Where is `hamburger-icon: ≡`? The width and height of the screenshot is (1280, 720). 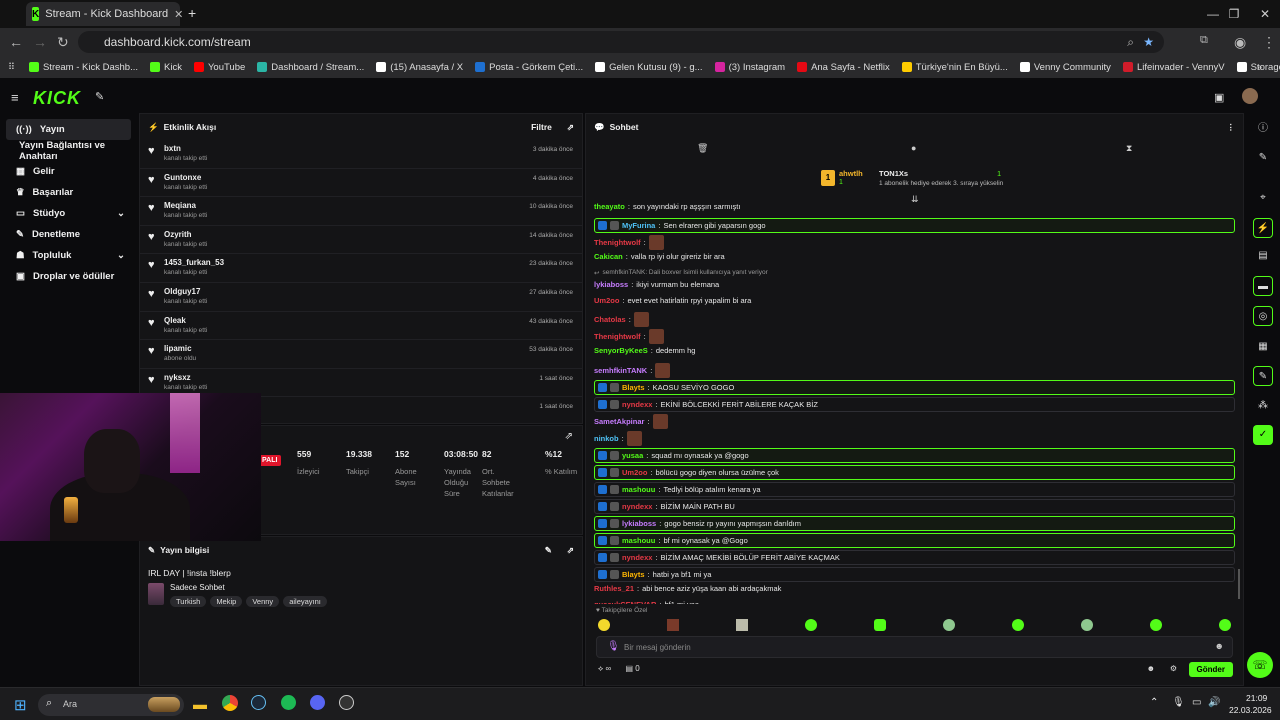 hamburger-icon: ≡ is located at coordinates (15, 97).